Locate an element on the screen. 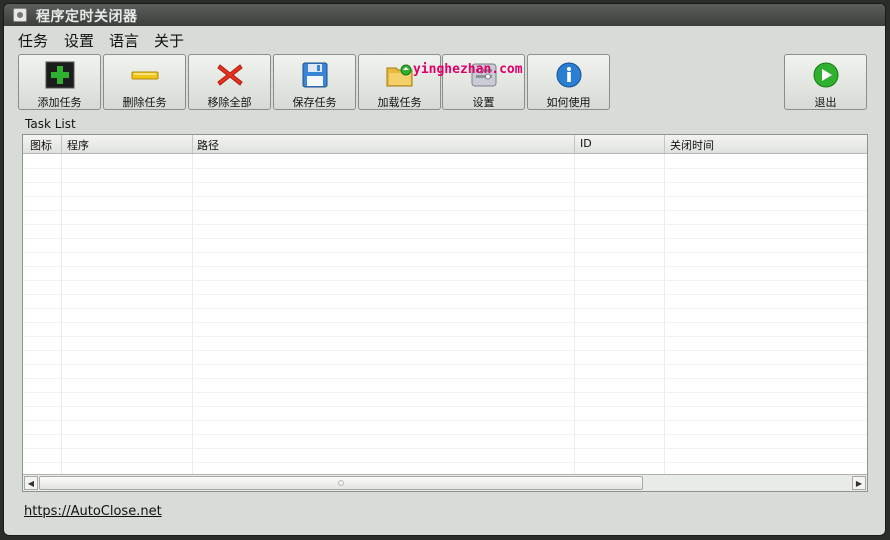 This screenshot has height=540, width=890. grip-icon is located at coordinates (341, 483).